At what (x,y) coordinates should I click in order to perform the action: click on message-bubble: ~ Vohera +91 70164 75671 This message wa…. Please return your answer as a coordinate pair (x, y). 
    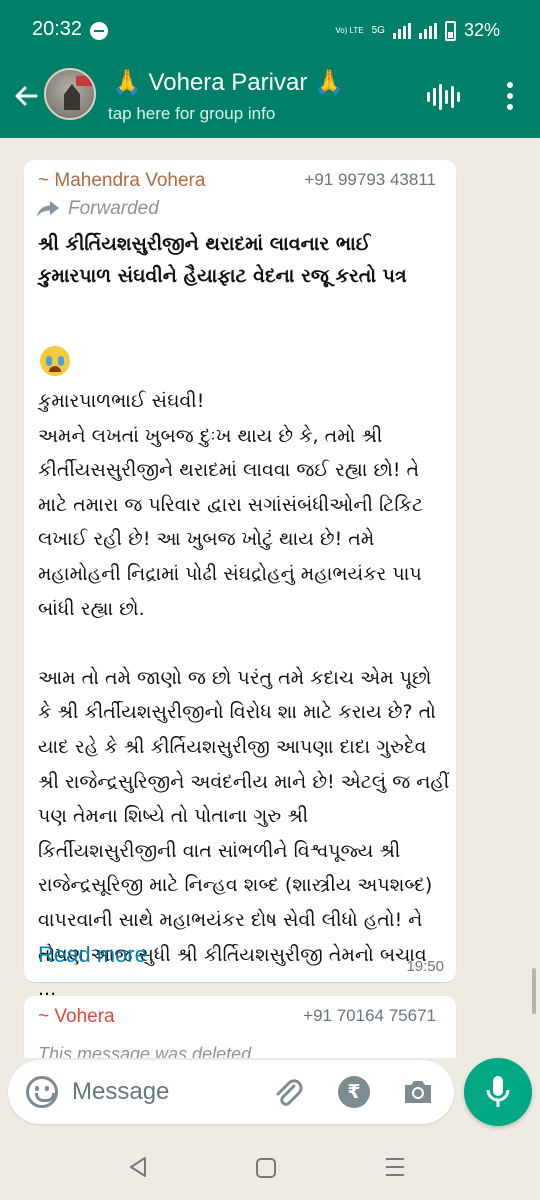
    Looking at the image, I should click on (240, 1027).